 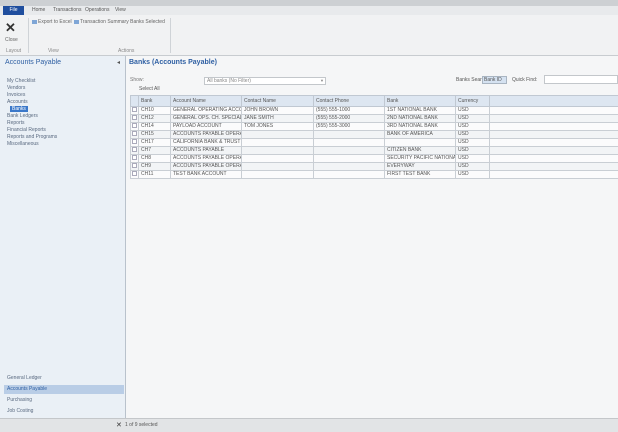 I want to click on nav-button-purchasing: Purchasing, so click(x=64, y=400).